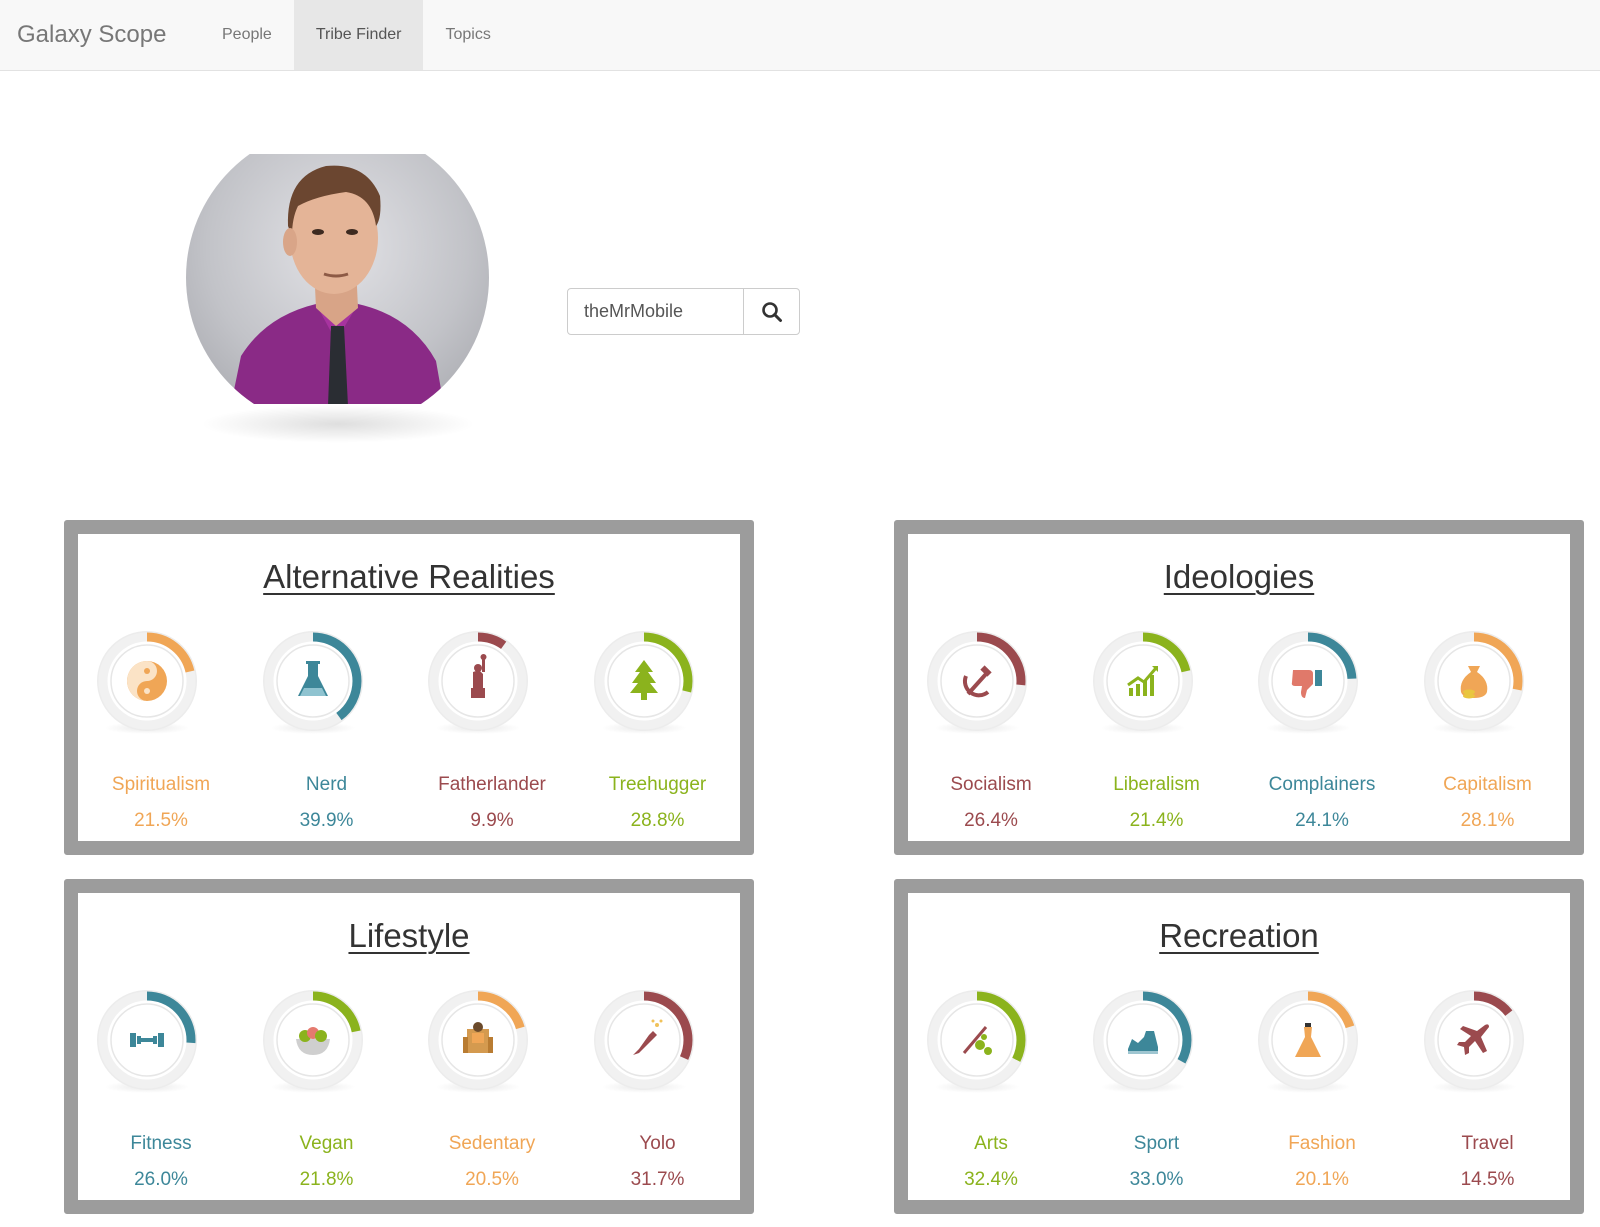  Describe the element at coordinates (161, 1179) in the screenshot. I see `tribe-percent: 26.0%` at that location.